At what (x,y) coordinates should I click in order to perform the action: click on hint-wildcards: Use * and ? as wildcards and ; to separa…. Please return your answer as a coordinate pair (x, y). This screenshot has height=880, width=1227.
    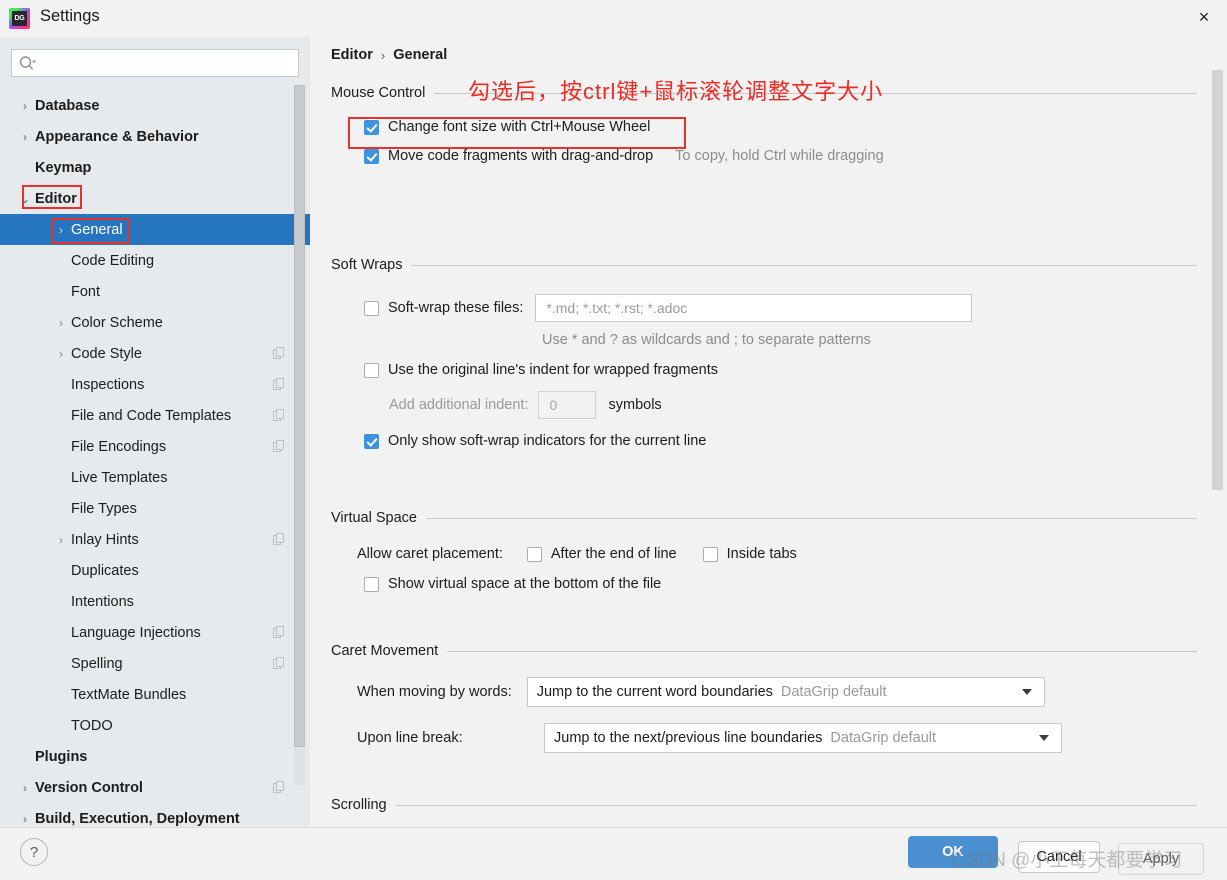
    Looking at the image, I should click on (706, 340).